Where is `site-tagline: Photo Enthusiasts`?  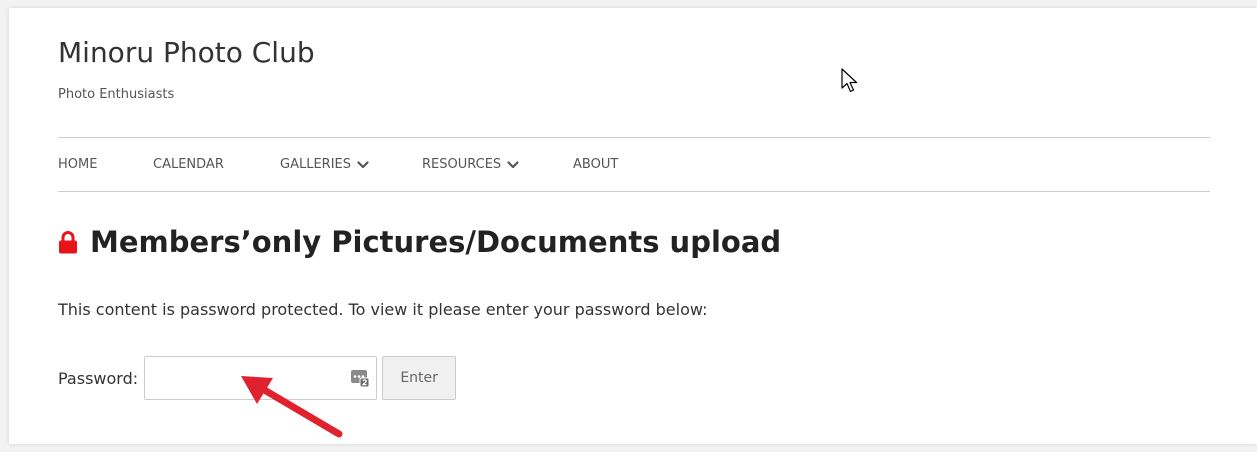 site-tagline: Photo Enthusiasts is located at coordinates (116, 94).